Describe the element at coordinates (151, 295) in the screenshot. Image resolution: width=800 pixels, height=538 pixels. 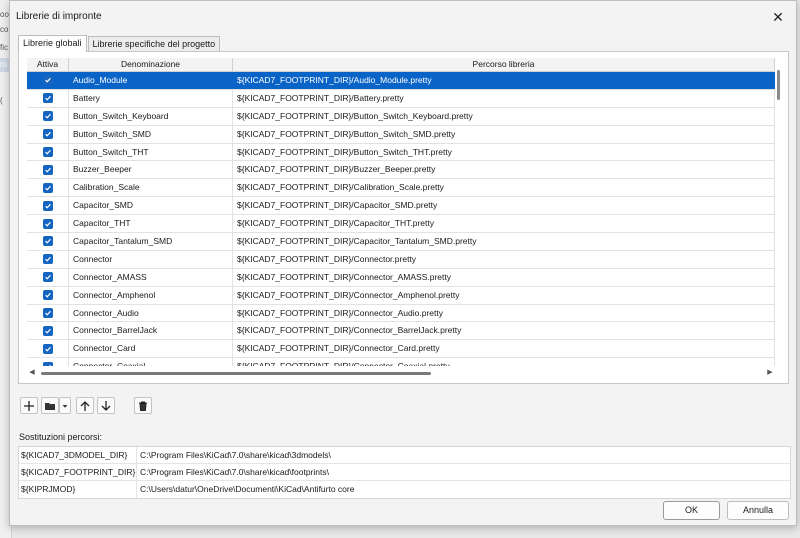
I see `library-name-cell: Connector_Amphenol` at that location.